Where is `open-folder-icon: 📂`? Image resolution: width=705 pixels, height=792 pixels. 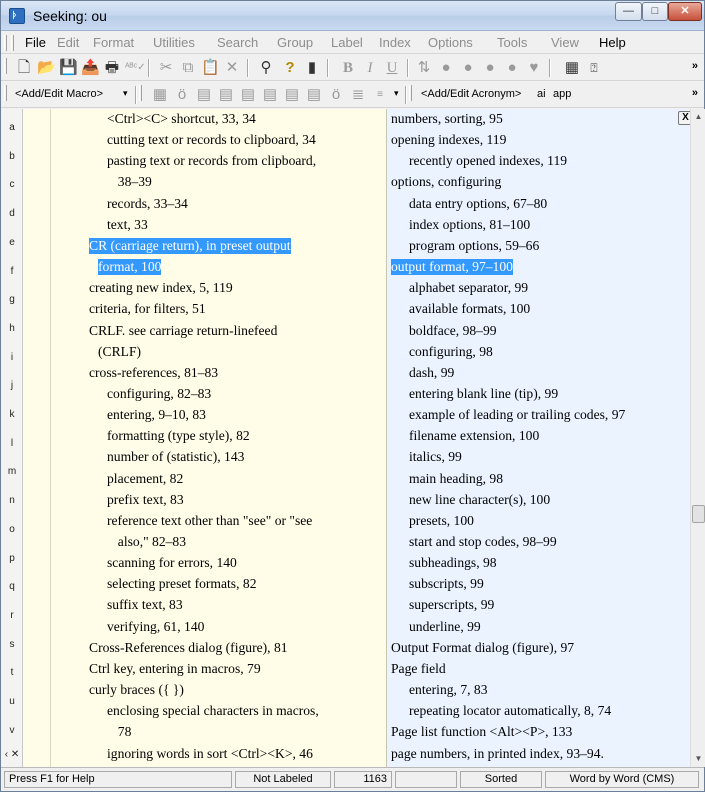
open-folder-icon: 📂 is located at coordinates (46, 68).